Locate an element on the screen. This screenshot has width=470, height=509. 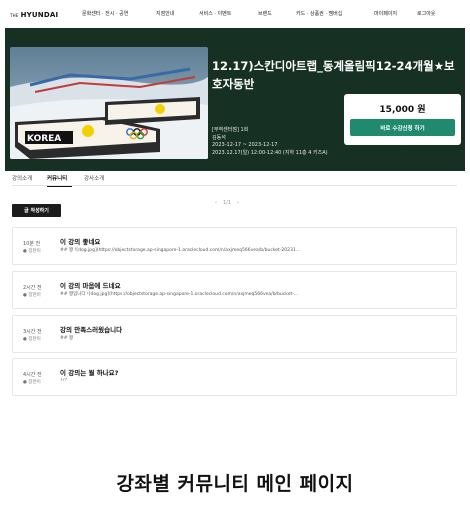
next-page-icon: › is located at coordinates (238, 203).